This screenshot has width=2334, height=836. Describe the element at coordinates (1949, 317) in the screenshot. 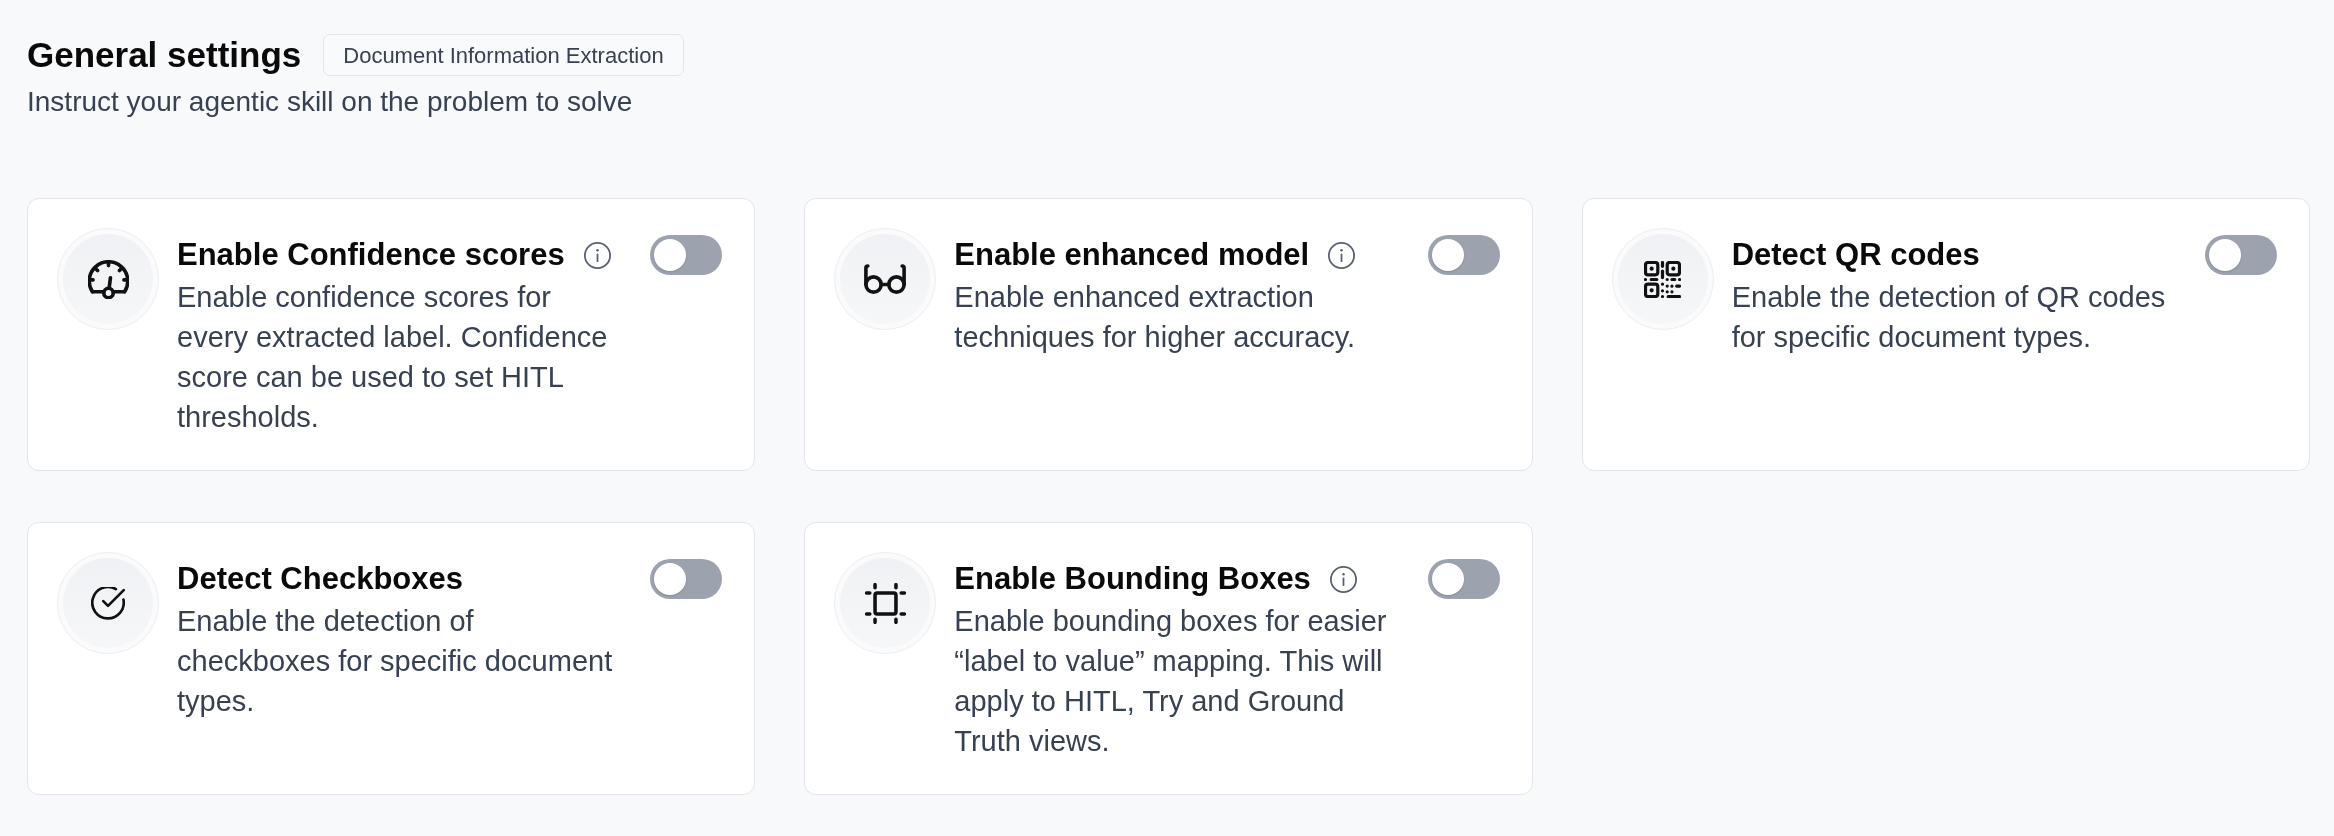

I see `setting-description: Enable the detection of QR codes for specific document types.` at that location.